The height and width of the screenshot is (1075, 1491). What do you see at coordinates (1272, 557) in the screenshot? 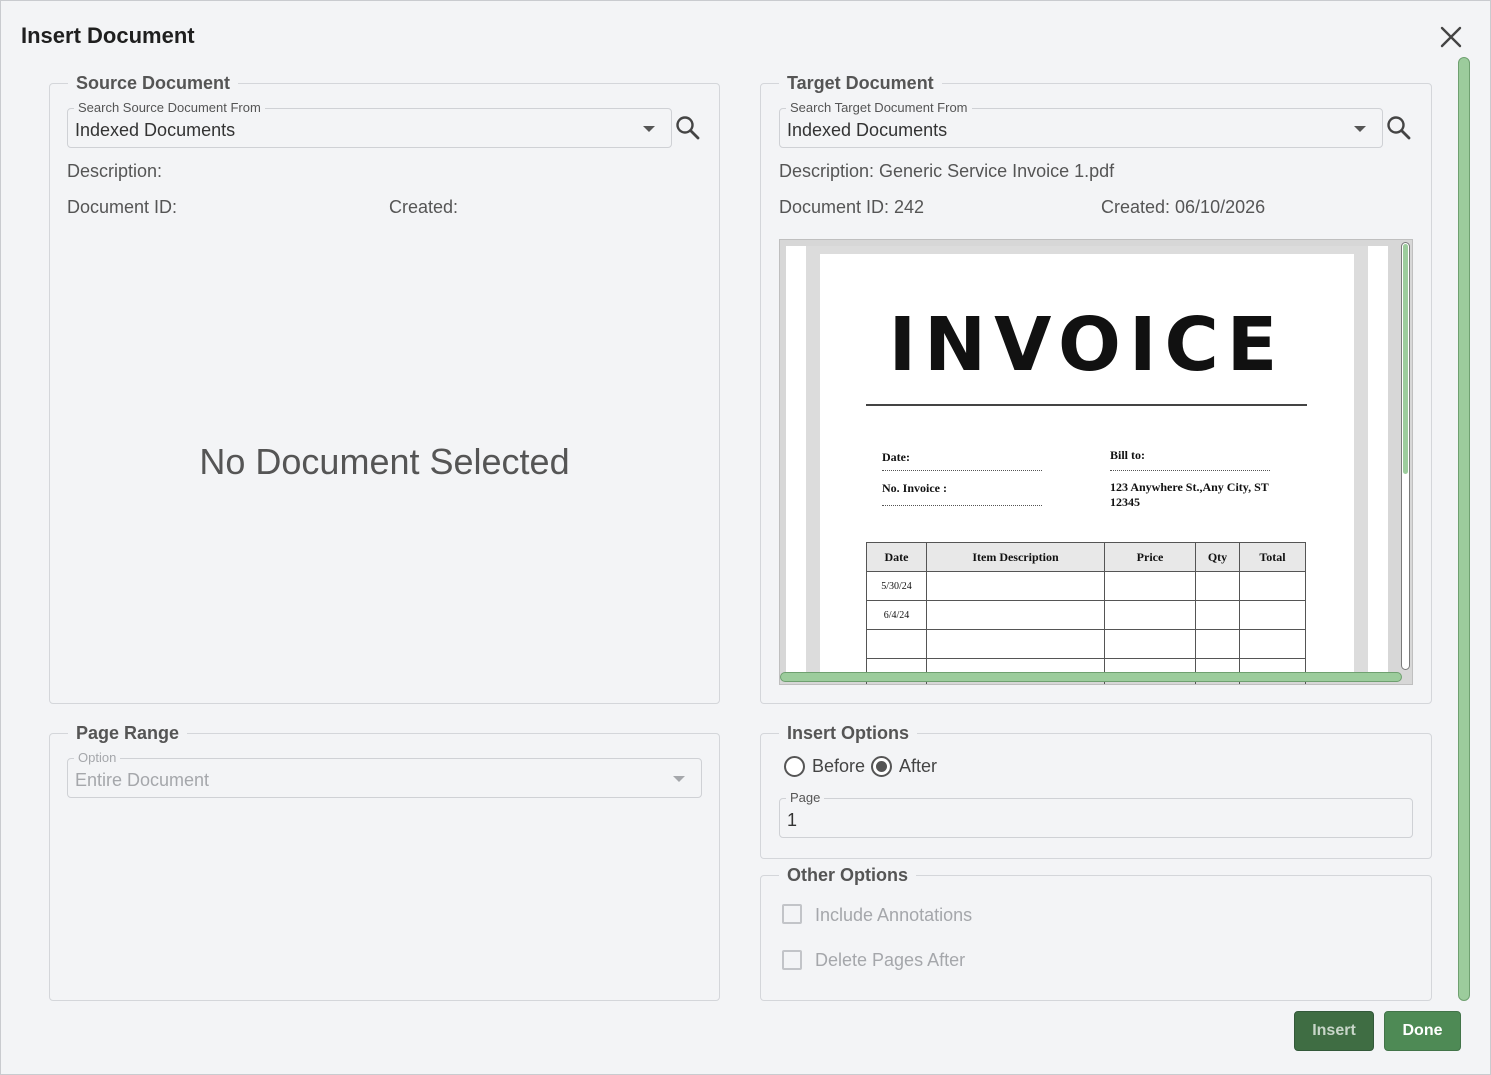
I see `table-header: Total` at bounding box center [1272, 557].